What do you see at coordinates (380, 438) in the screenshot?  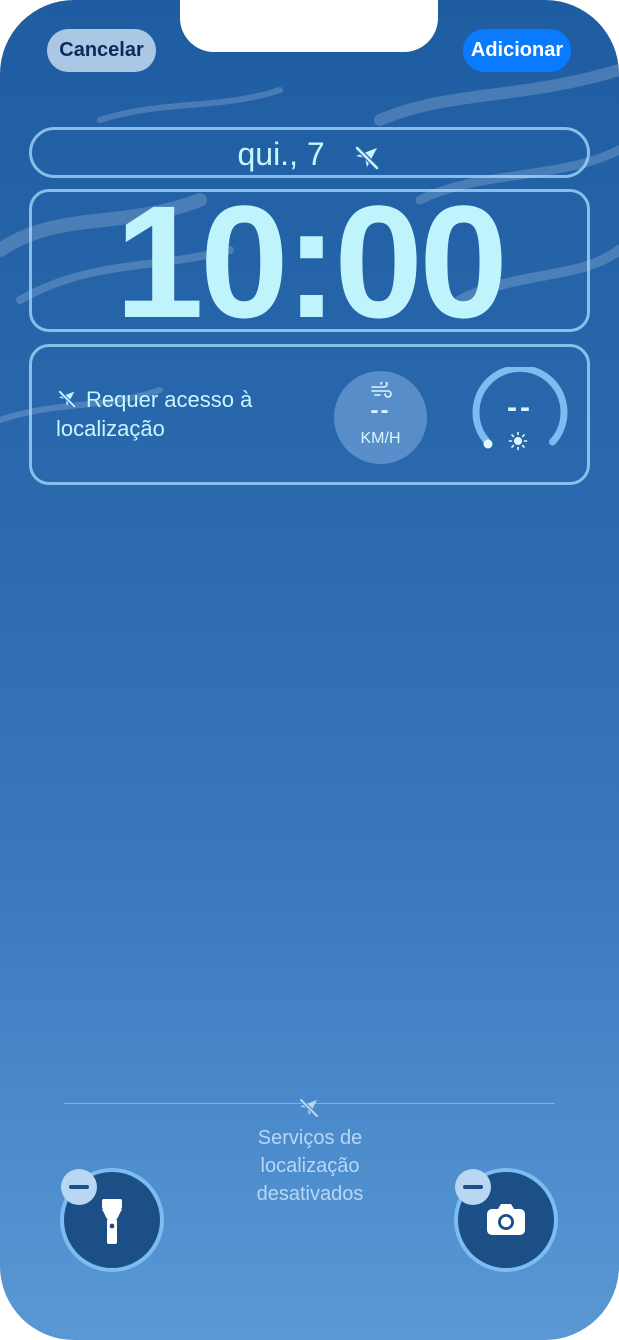 I see `wind-unit: KM/H` at bounding box center [380, 438].